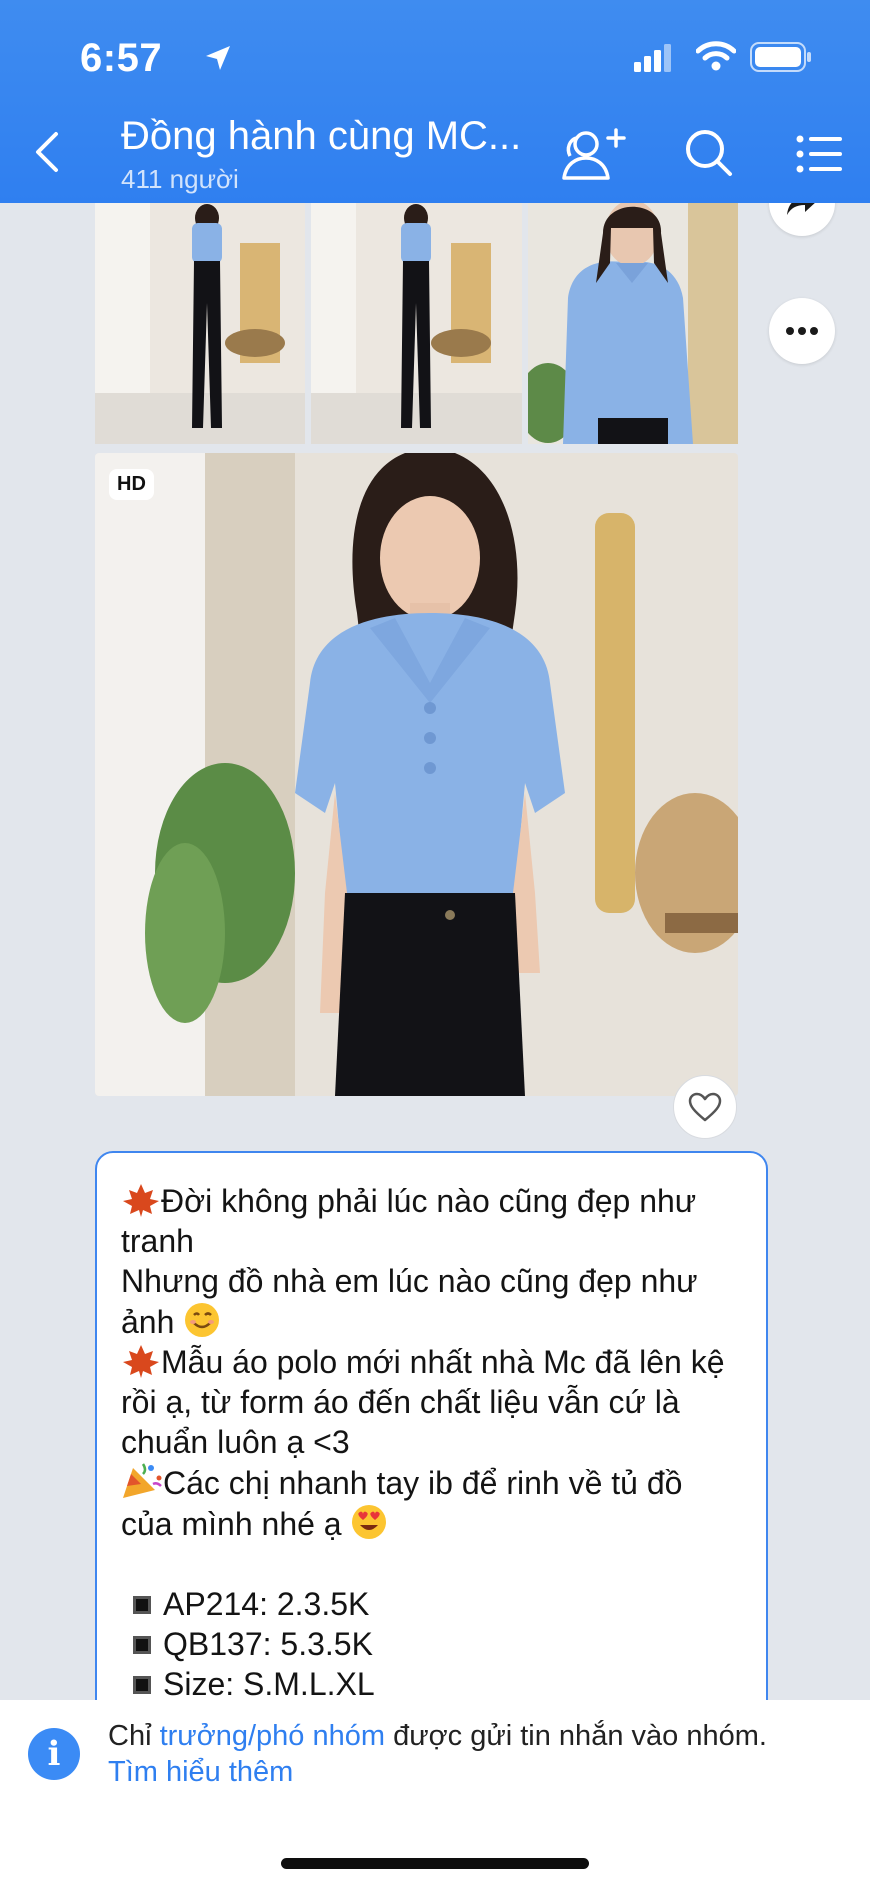 The height and width of the screenshot is (1883, 870). Describe the element at coordinates (409, 1301) in the screenshot. I see `message-line: Nhưng đồ nhà em lúc nào cũng đẹp như ảnh` at that location.